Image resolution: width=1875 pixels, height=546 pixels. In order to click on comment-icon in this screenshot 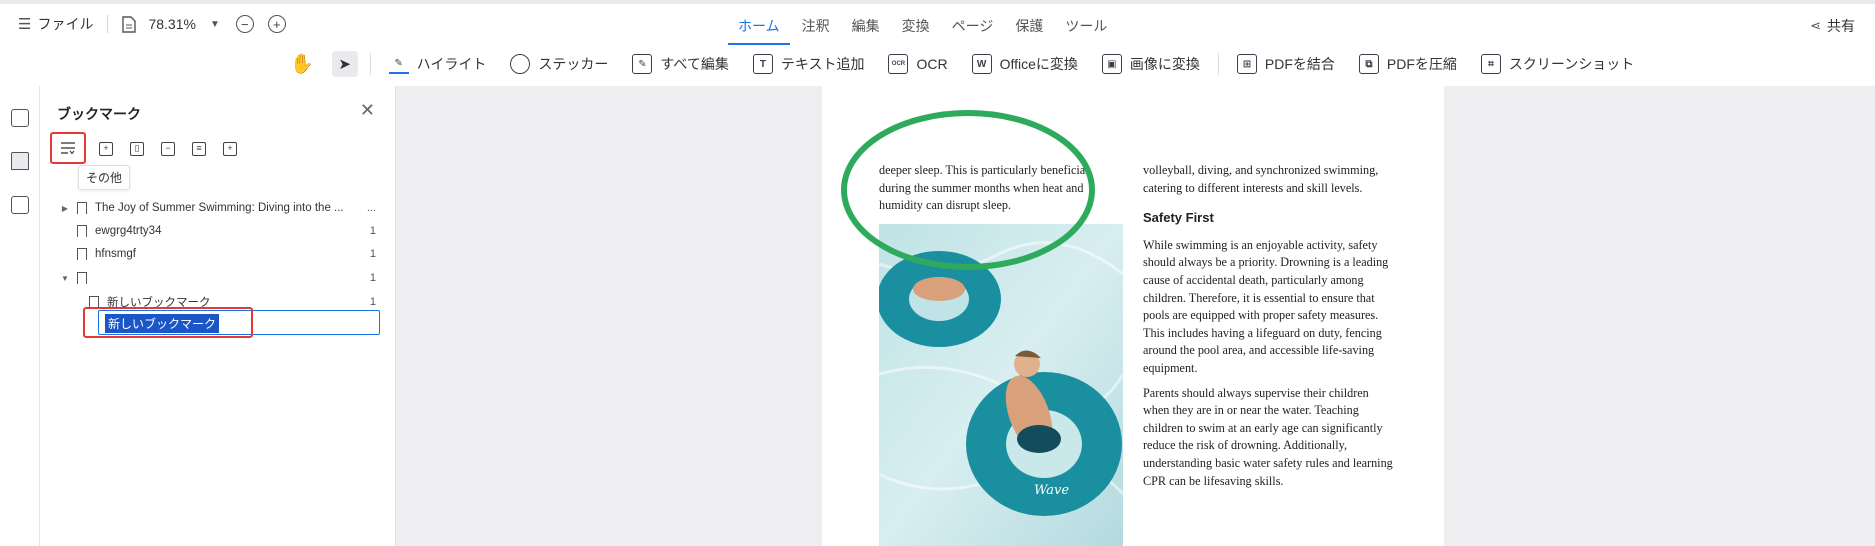, I will do `click(20, 205)`.